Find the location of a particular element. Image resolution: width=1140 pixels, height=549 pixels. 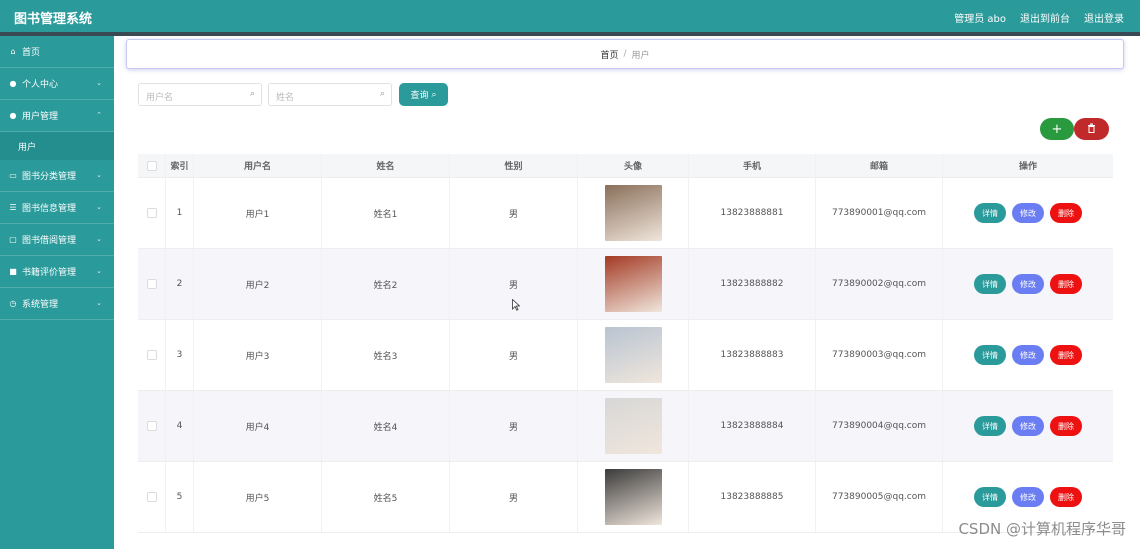

row-name: 姓名1 is located at coordinates (386, 213).